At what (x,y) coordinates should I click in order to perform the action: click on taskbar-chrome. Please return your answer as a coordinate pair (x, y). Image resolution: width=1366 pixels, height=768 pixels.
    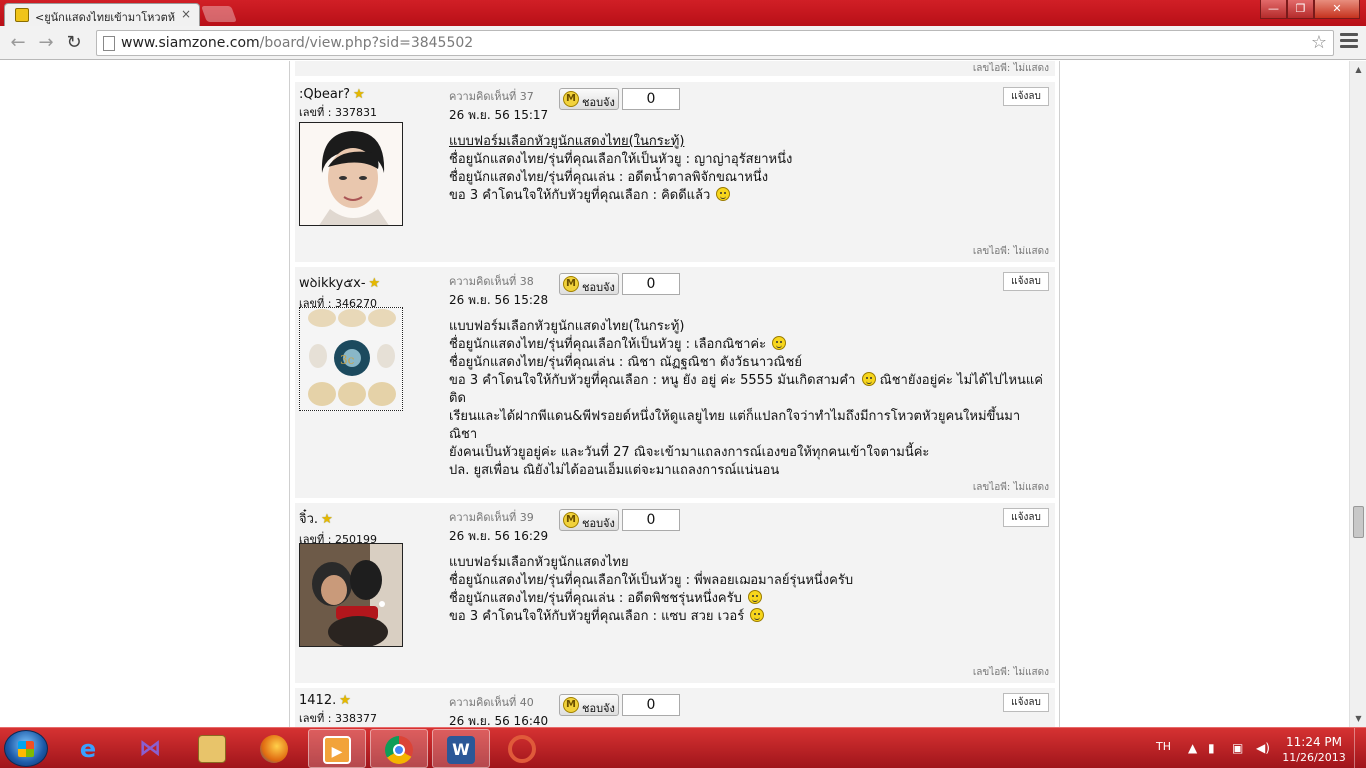
    Looking at the image, I should click on (399, 748).